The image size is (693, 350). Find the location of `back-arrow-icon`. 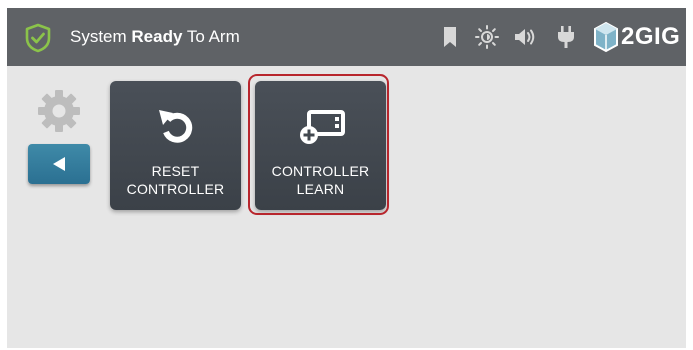

back-arrow-icon is located at coordinates (59, 164).